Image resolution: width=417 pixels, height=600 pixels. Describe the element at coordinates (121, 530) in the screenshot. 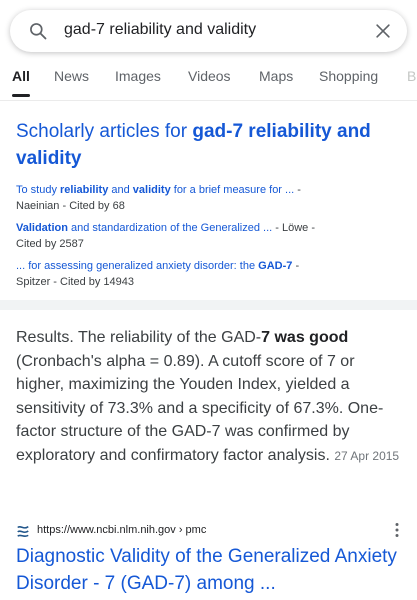

I see `result-url: https://www.ncbi.nlm.nih.gov › pmc` at that location.